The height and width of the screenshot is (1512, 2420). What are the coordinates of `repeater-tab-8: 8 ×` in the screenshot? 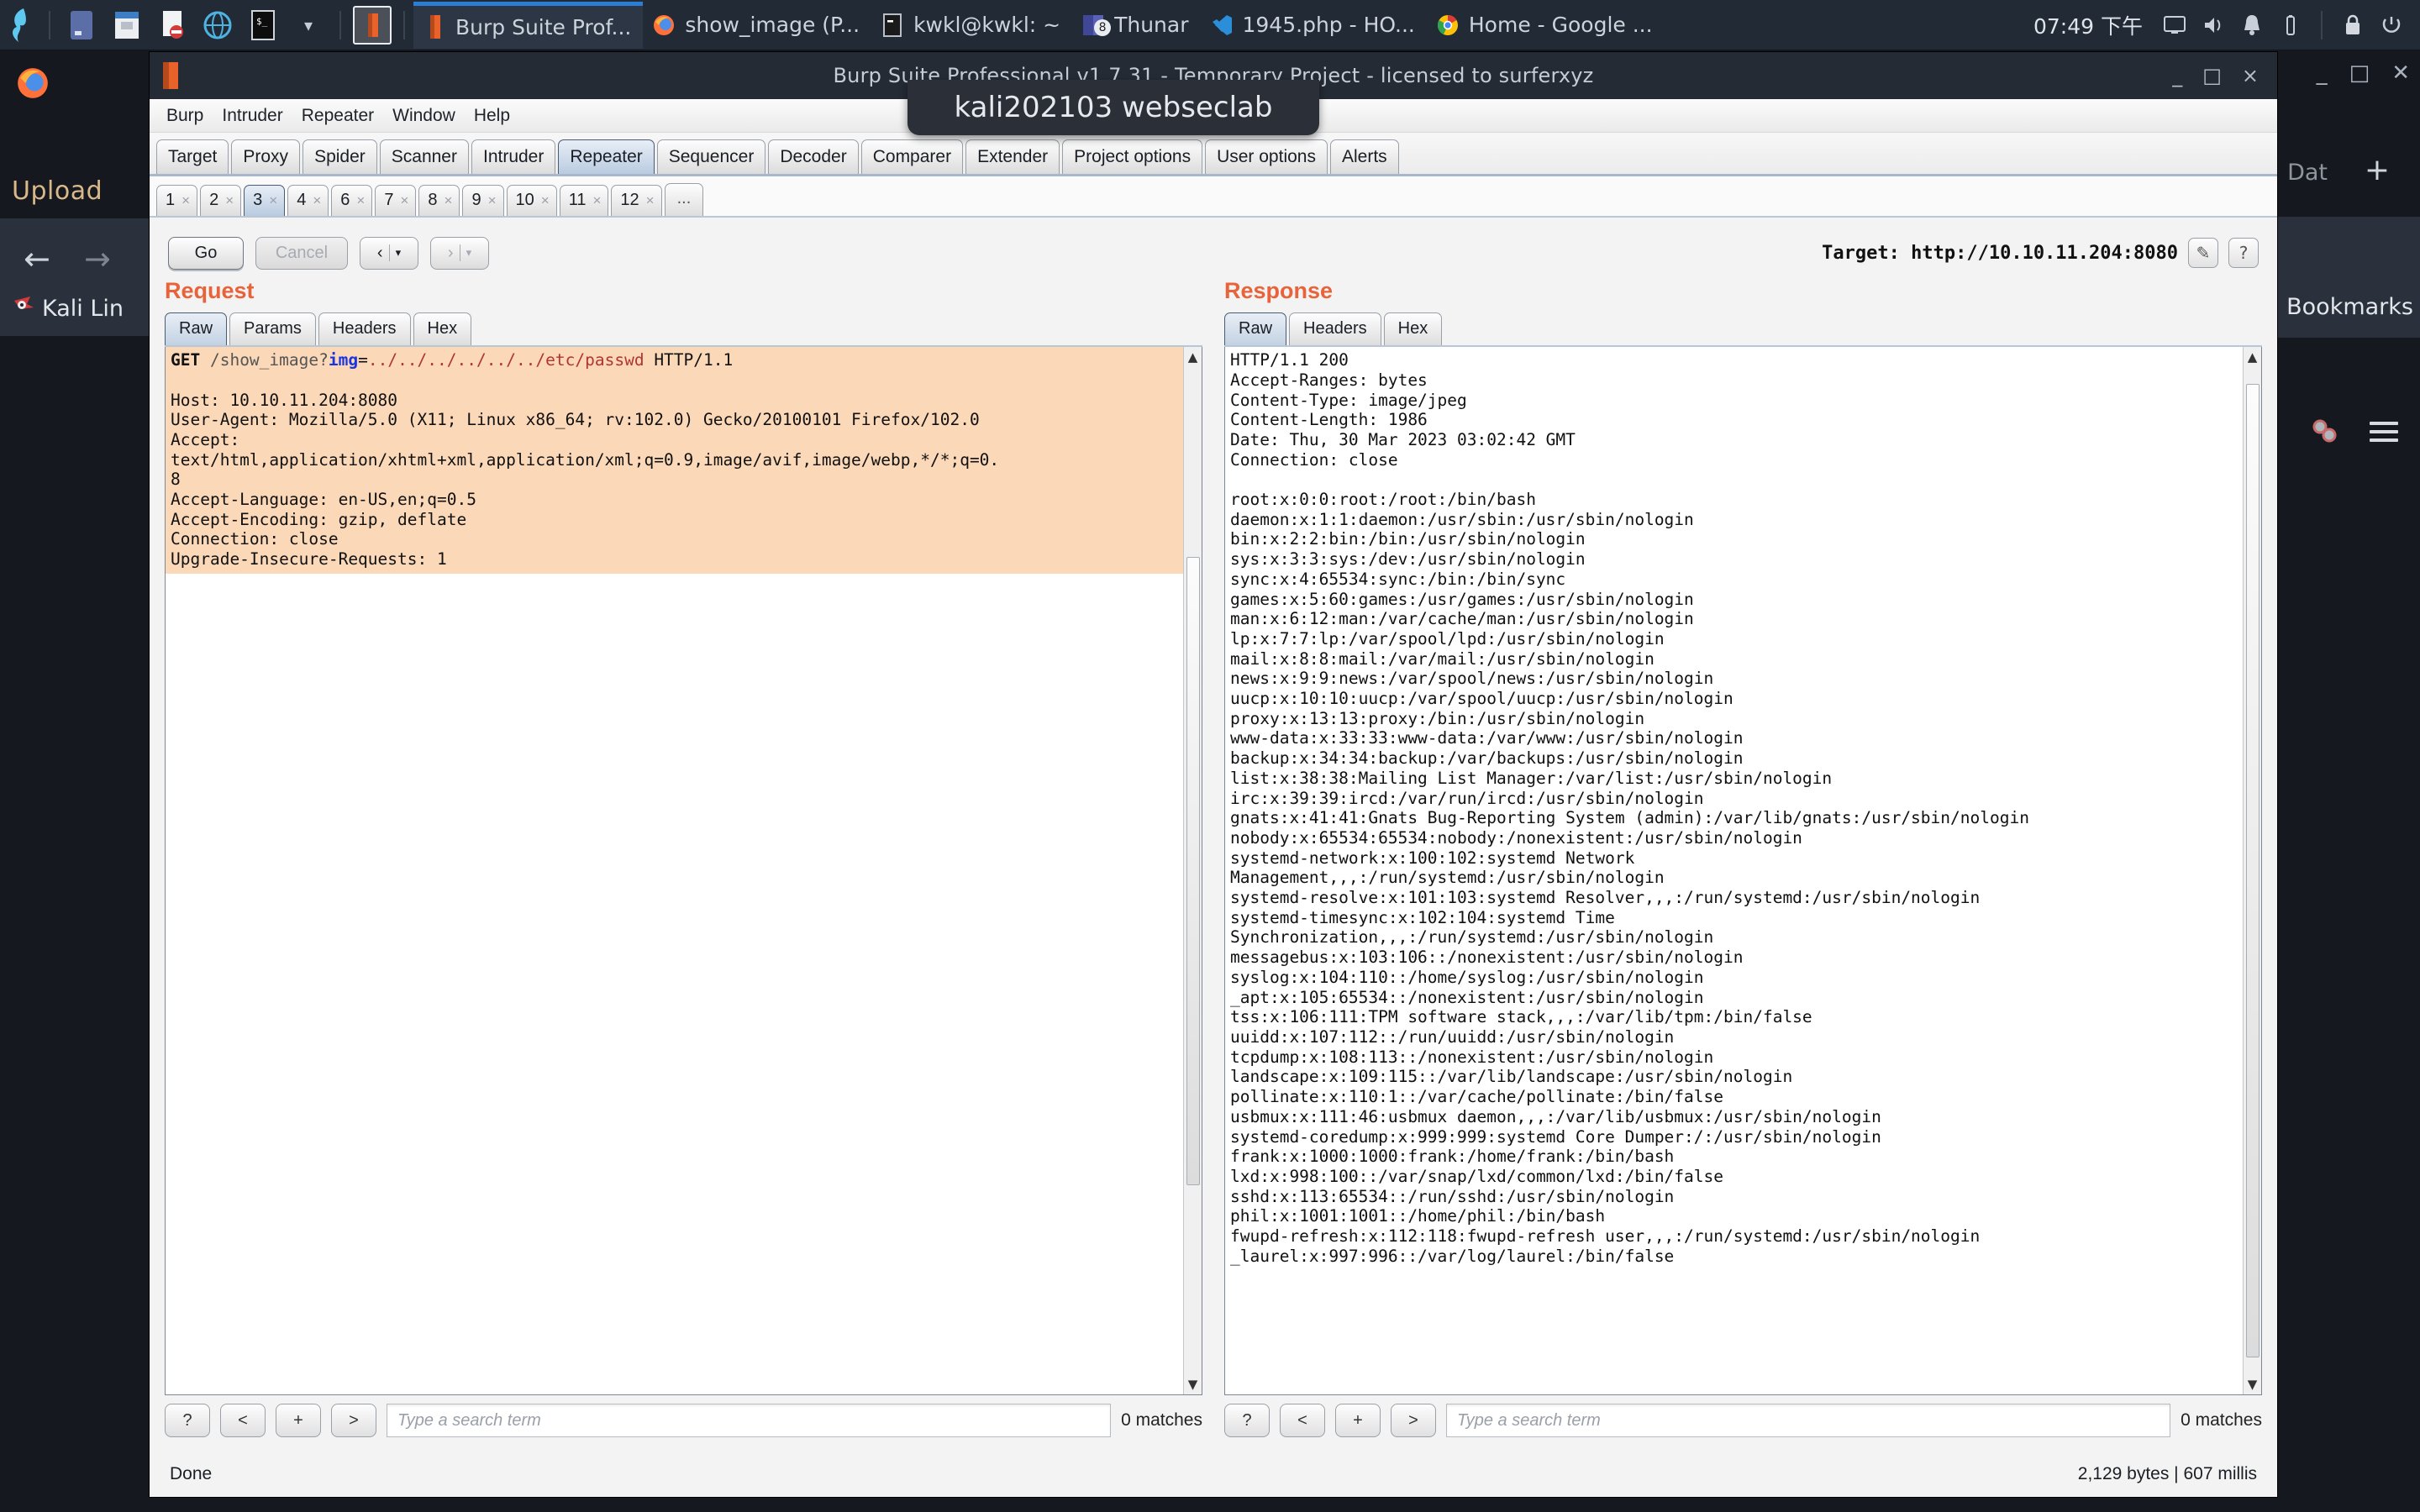 It's located at (439, 201).